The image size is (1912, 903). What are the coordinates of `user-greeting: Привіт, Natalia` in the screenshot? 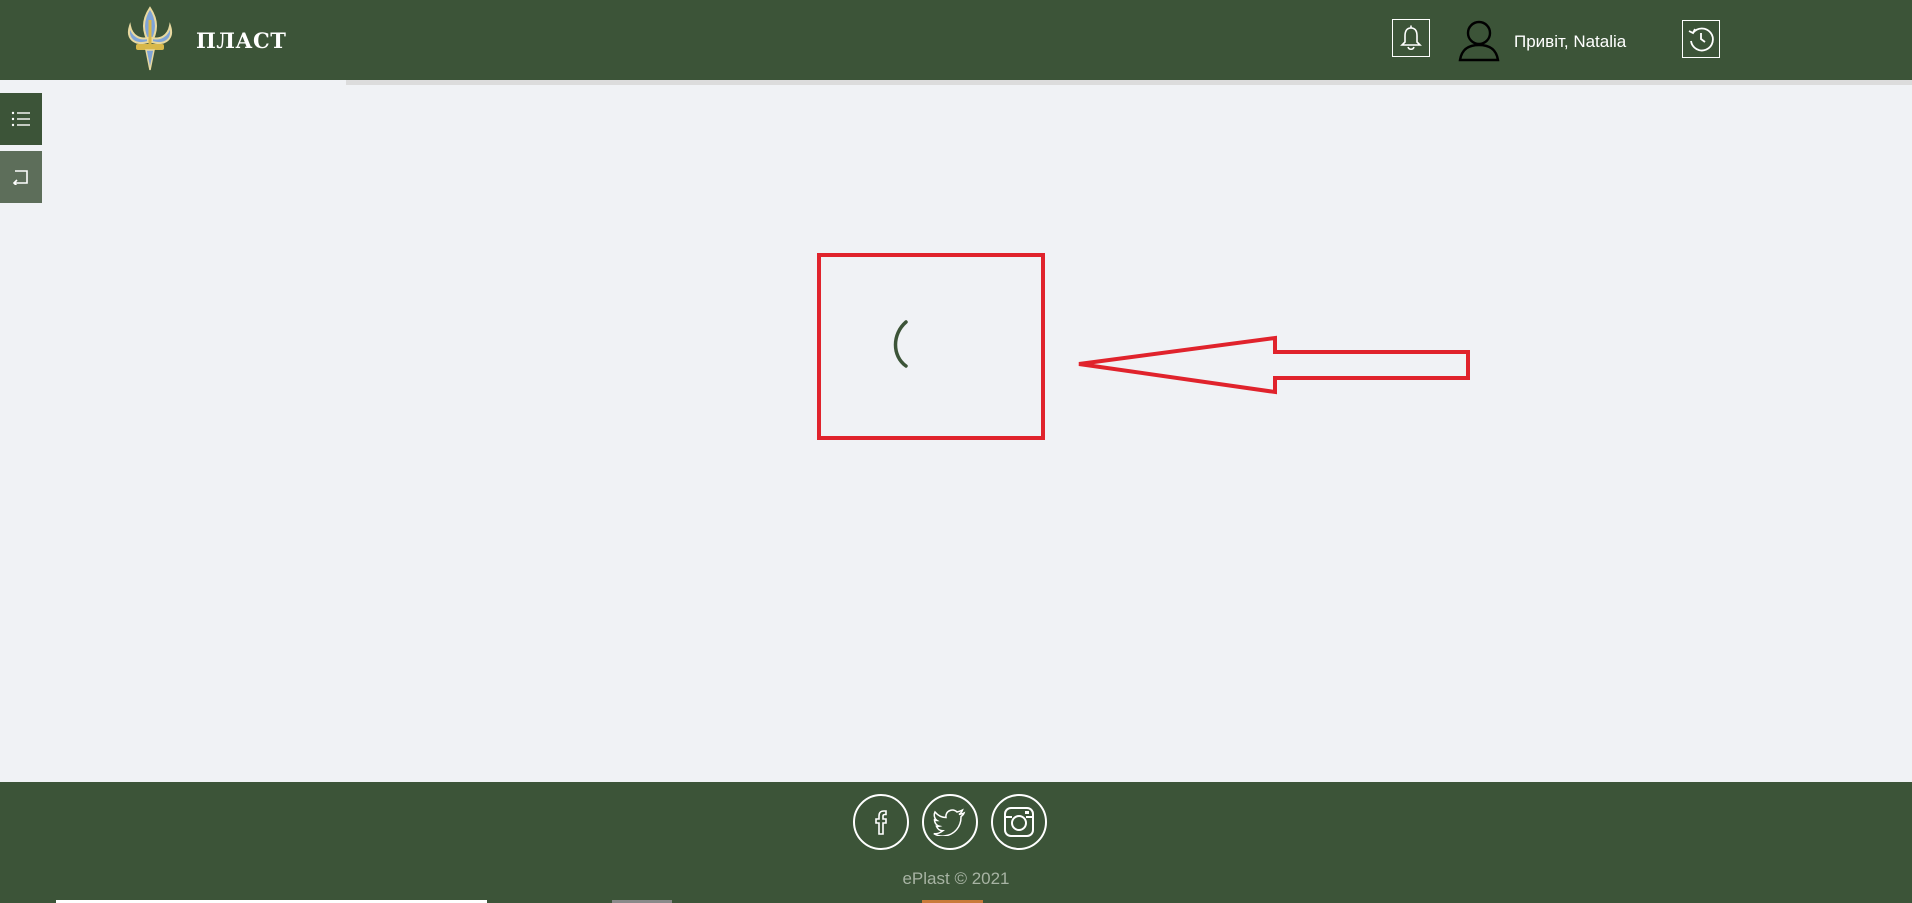 It's located at (1570, 42).